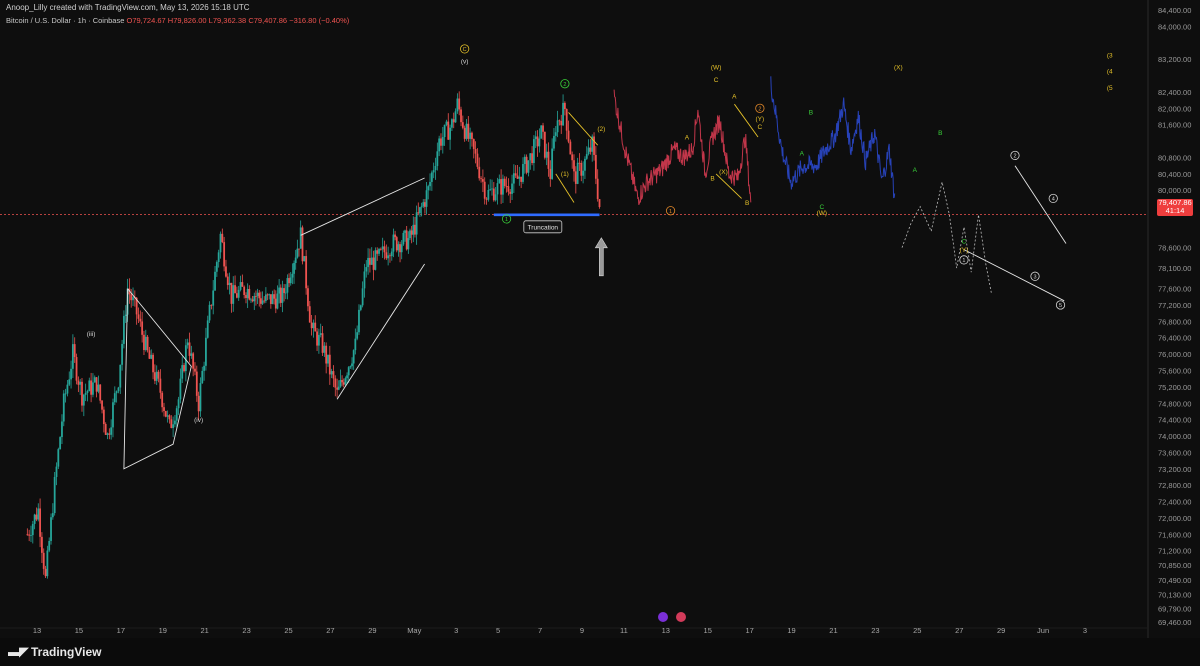 Image resolution: width=1200 pixels, height=666 pixels. Describe the element at coordinates (37, 630) in the screenshot. I see `x-tick-label: 13` at that location.